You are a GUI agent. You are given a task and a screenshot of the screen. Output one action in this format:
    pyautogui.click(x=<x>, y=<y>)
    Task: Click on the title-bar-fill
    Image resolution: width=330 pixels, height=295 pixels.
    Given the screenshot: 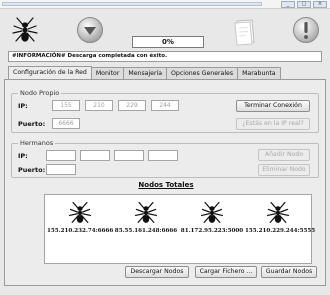 What is the action you would take?
    pyautogui.click(x=132, y=4)
    